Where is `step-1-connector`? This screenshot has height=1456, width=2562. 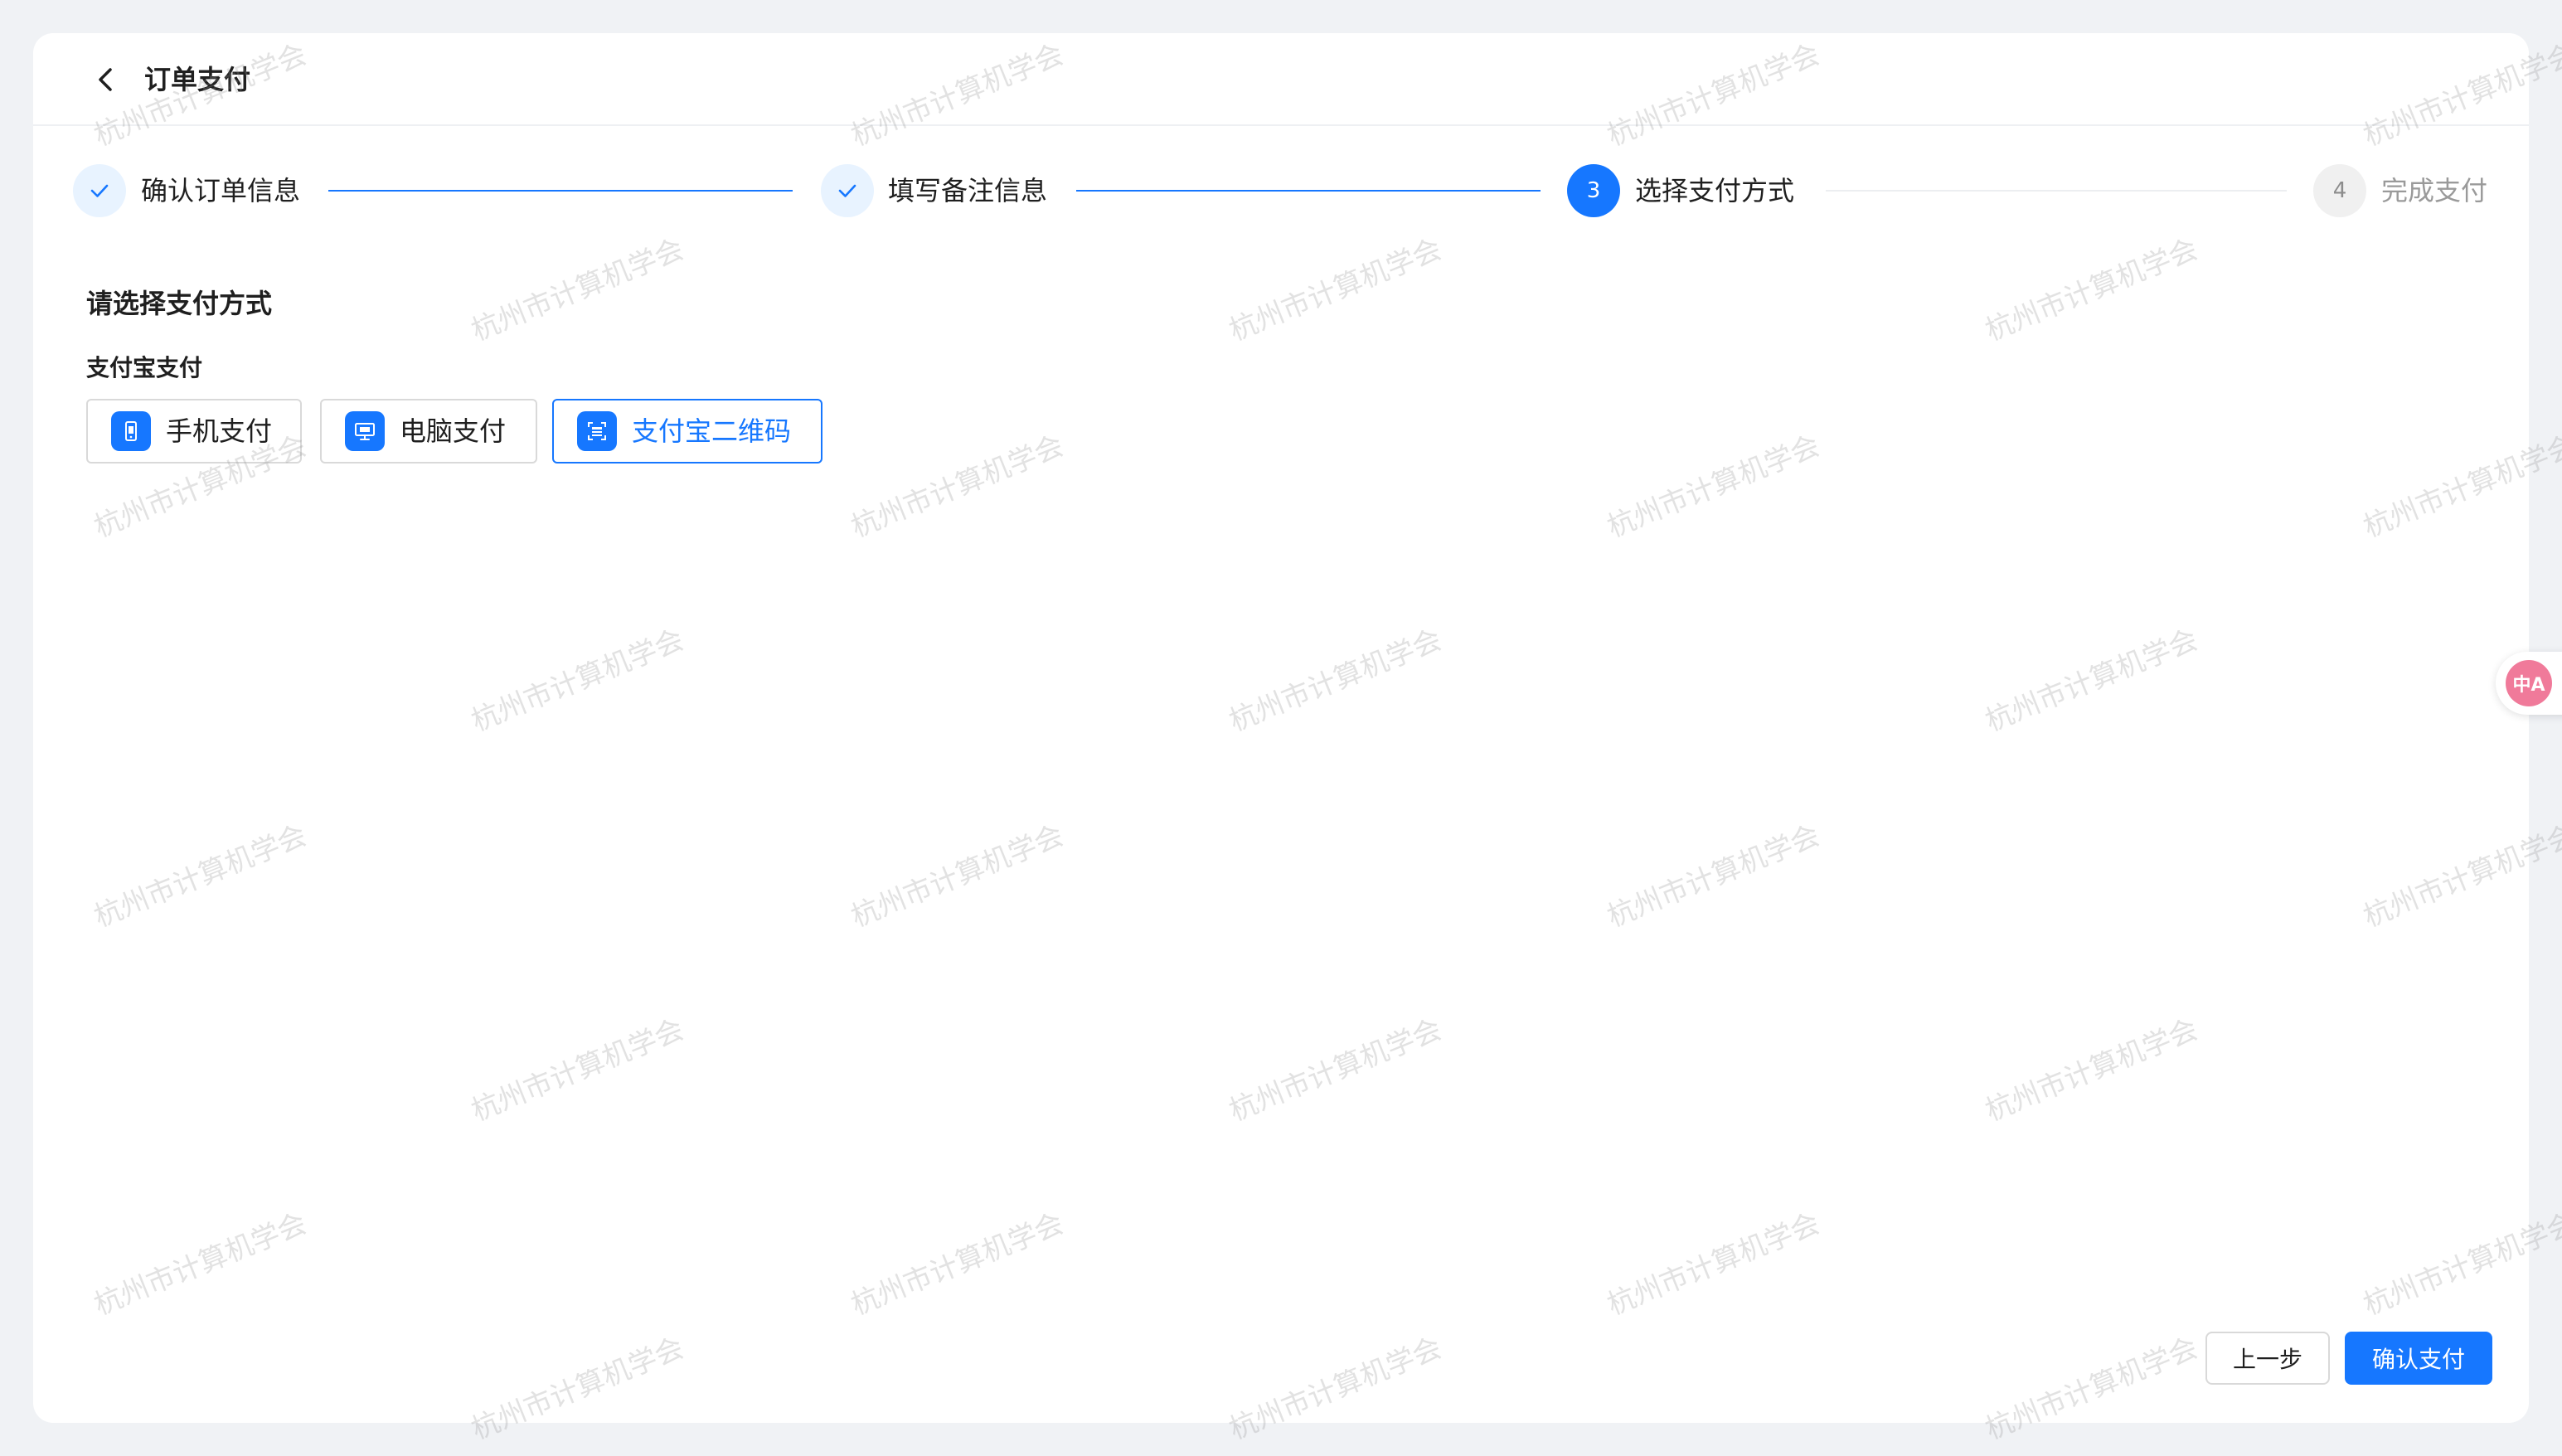 step-1-connector is located at coordinates (560, 191).